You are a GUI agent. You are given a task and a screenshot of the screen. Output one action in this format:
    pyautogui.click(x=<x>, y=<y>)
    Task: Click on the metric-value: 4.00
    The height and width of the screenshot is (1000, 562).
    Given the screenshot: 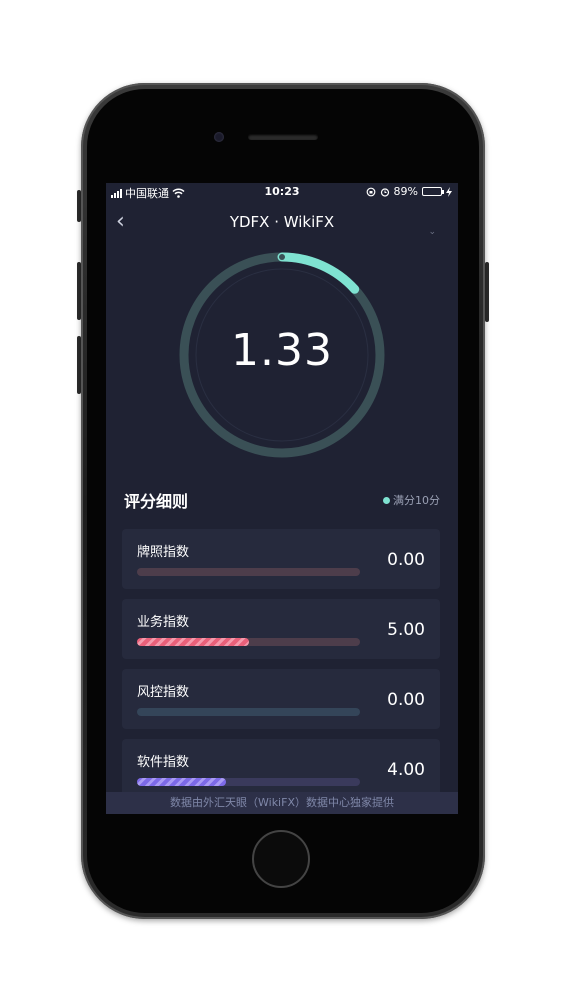 What is the action you would take?
    pyautogui.click(x=406, y=770)
    